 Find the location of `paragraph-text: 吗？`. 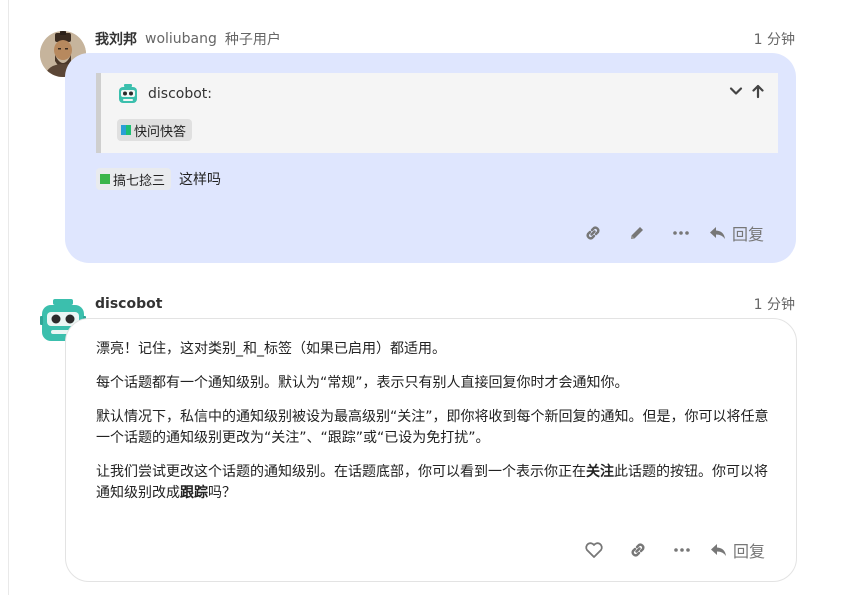

paragraph-text: 吗？ is located at coordinates (222, 493).